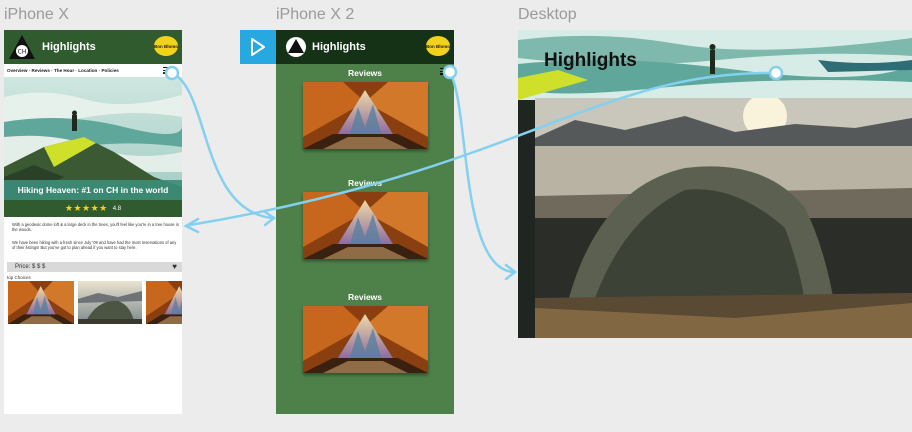 Image resolution: width=912 pixels, height=432 pixels. What do you see at coordinates (117, 208) in the screenshot?
I see `rating-value: 4.8` at bounding box center [117, 208].